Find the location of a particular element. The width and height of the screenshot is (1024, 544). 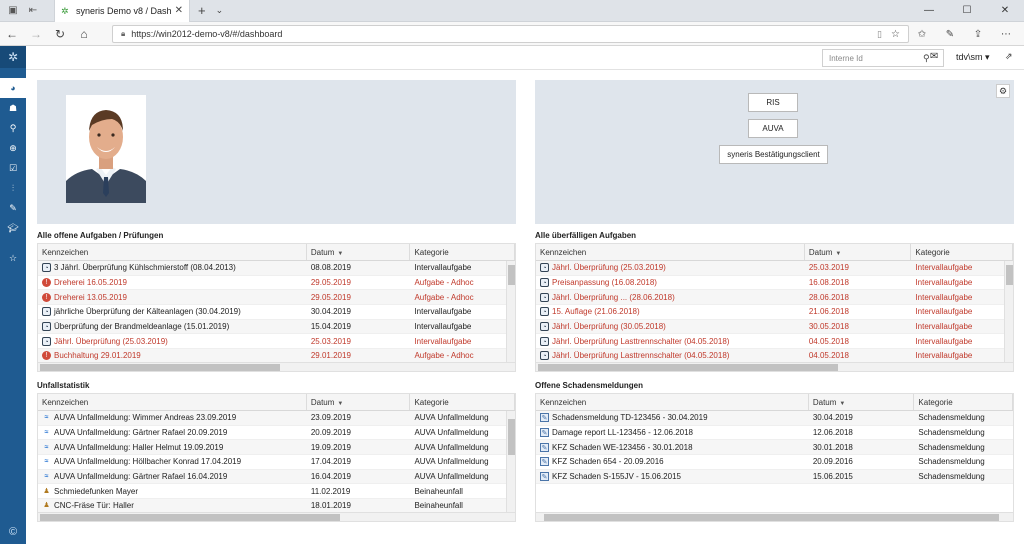

gear-icon: ⚙ is located at coordinates (1003, 91).